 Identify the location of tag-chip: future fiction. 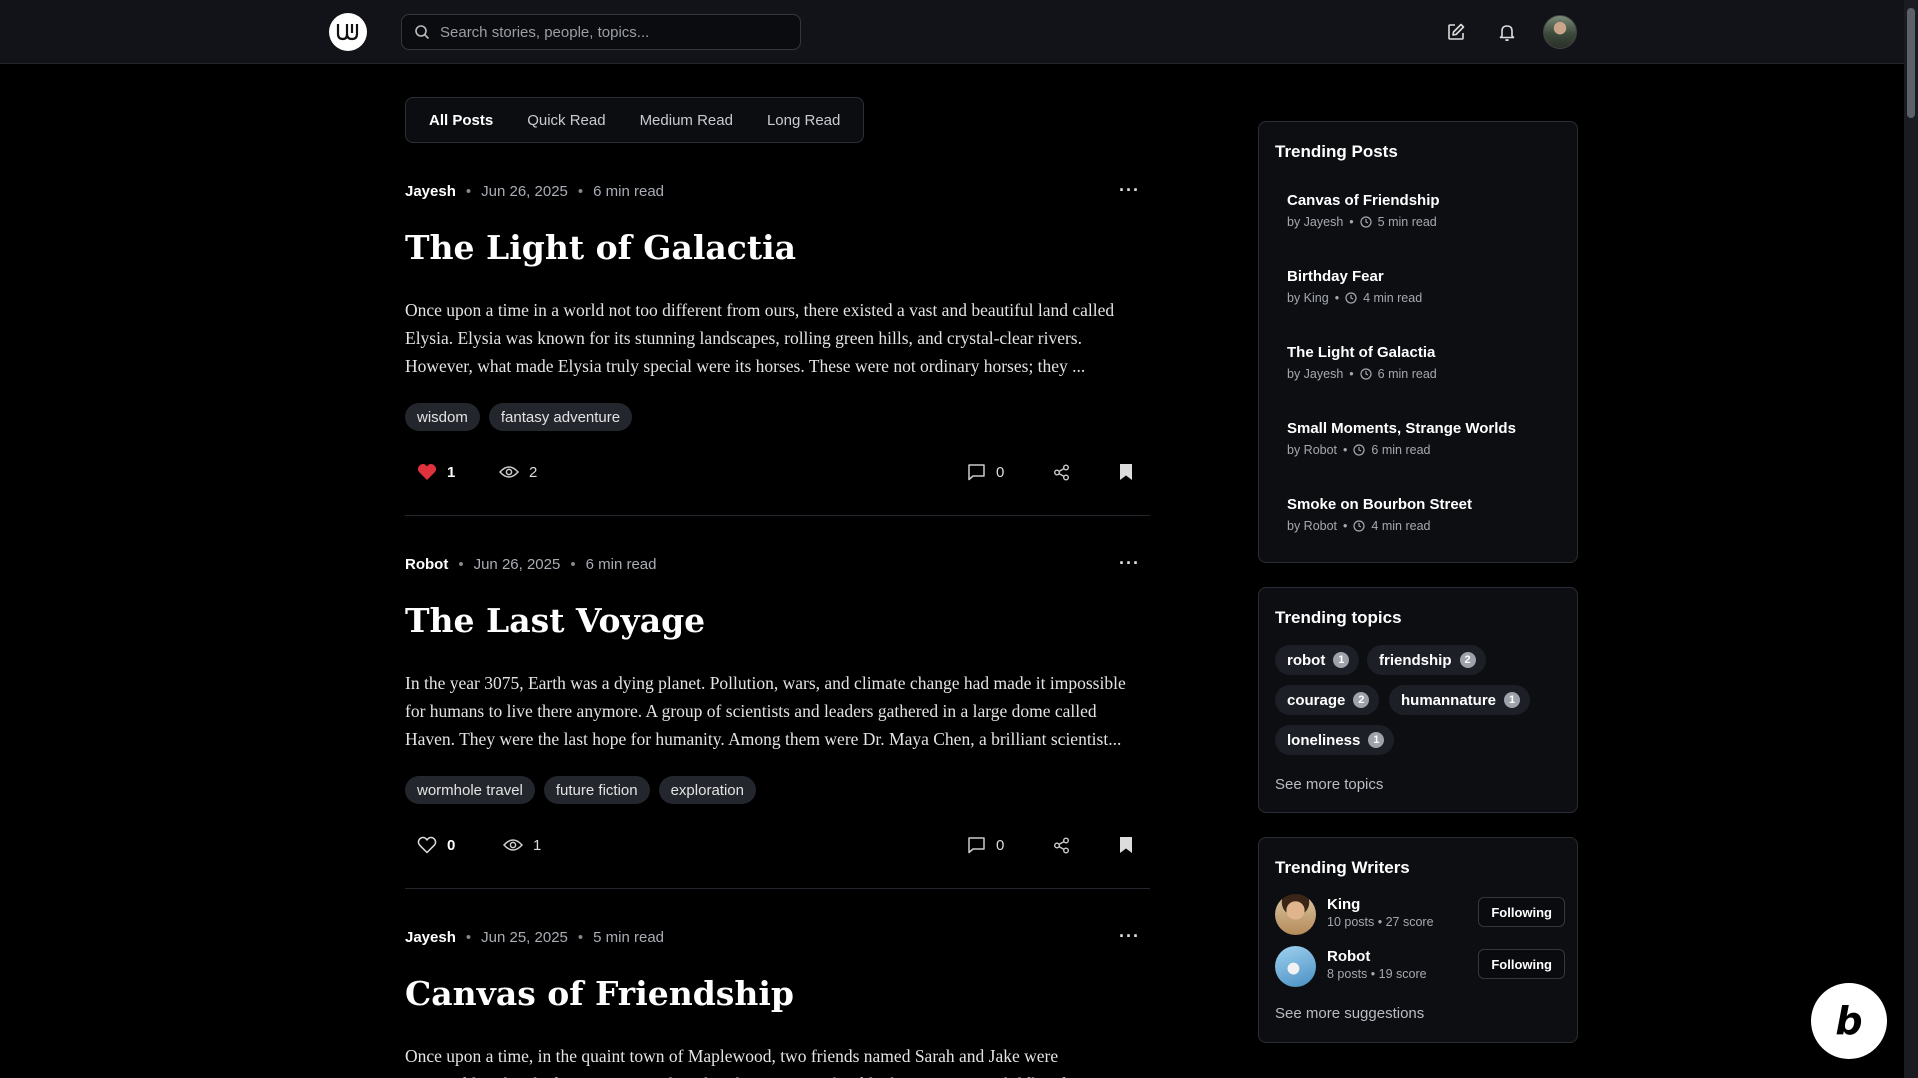
(596, 790).